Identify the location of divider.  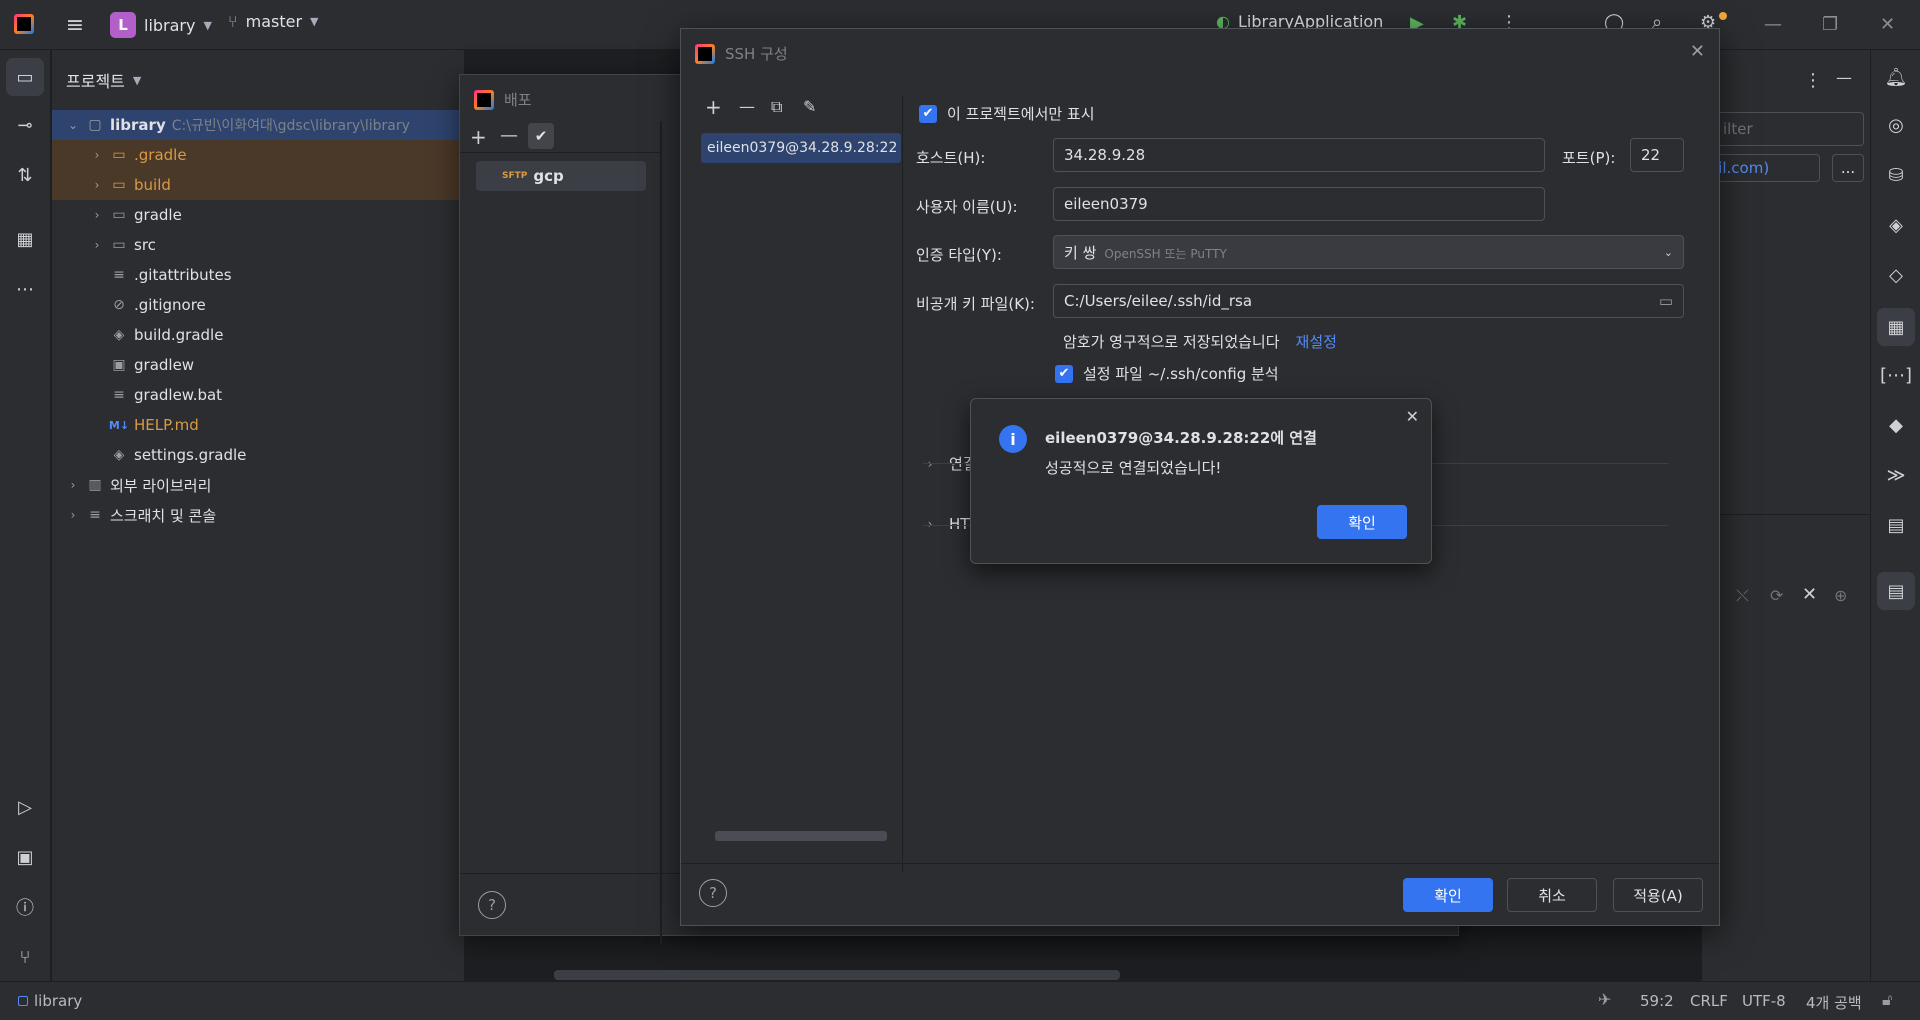
(1200, 863).